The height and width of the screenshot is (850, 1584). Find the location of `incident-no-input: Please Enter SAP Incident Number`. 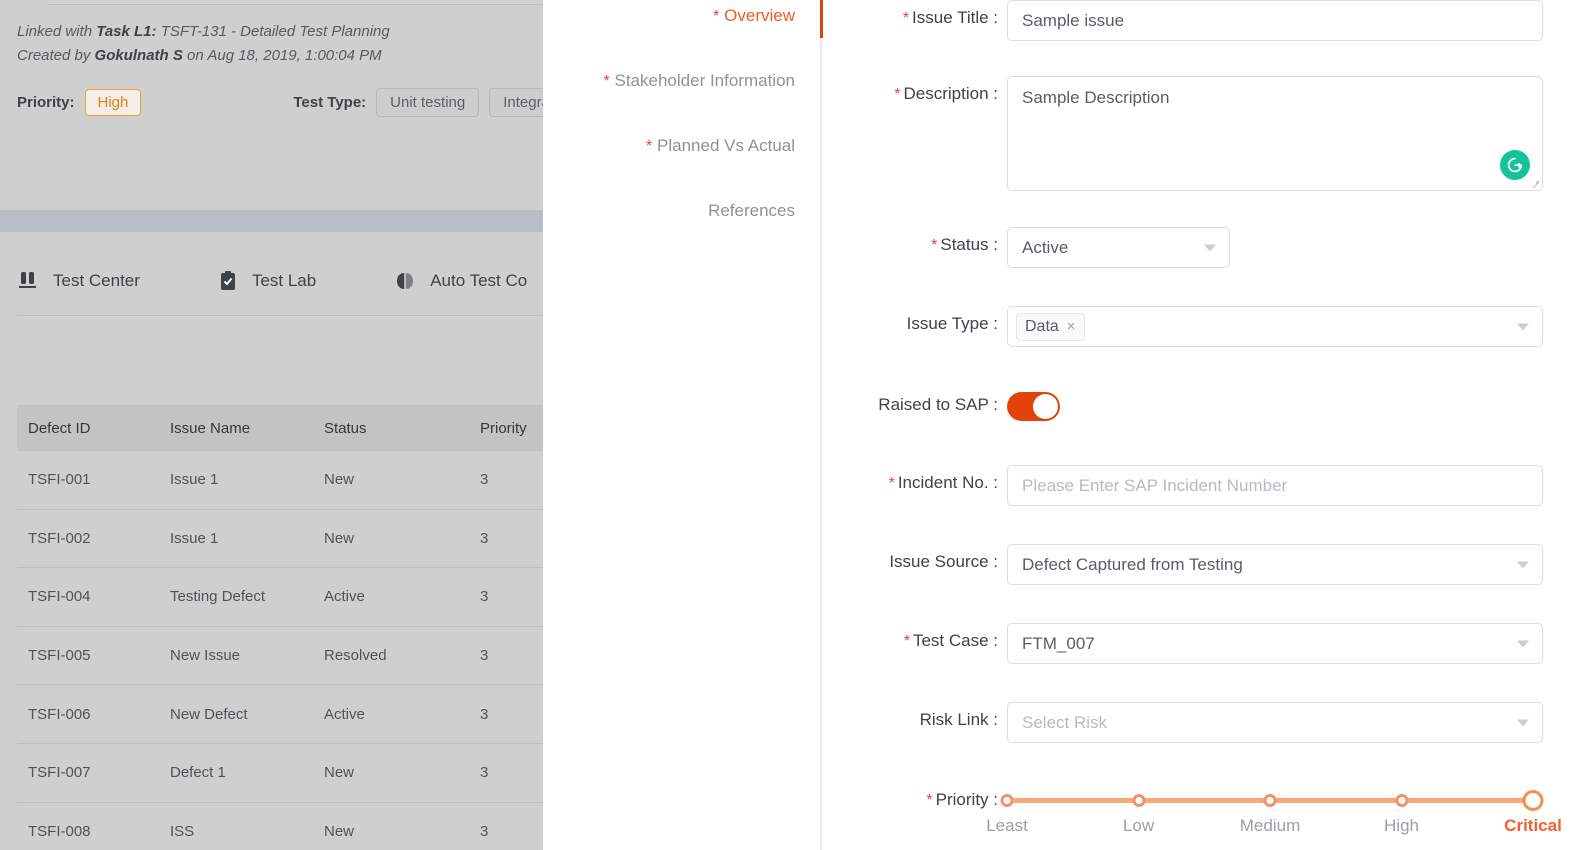

incident-no-input: Please Enter SAP Incident Number is located at coordinates (1275, 485).